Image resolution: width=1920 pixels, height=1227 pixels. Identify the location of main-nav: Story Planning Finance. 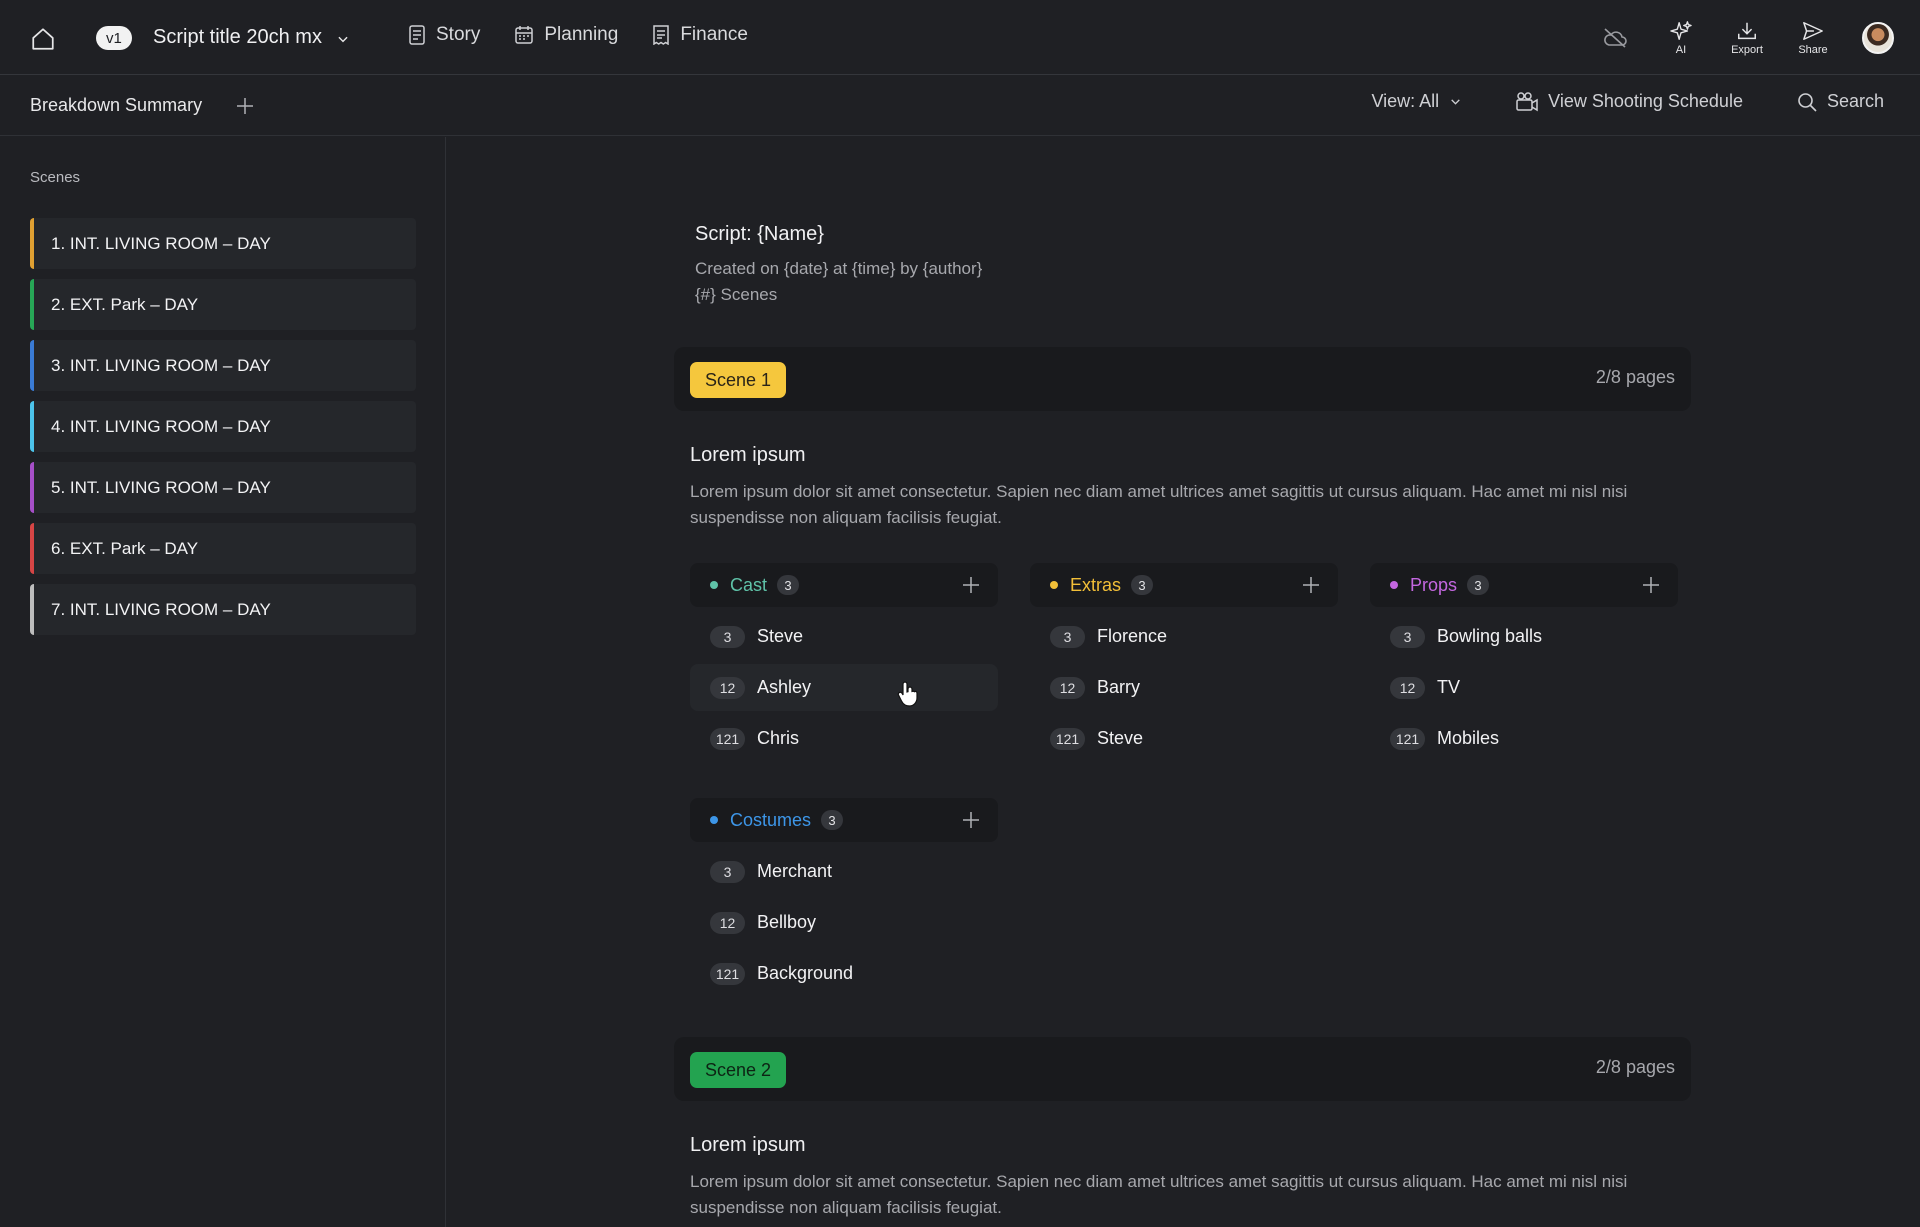
(578, 35).